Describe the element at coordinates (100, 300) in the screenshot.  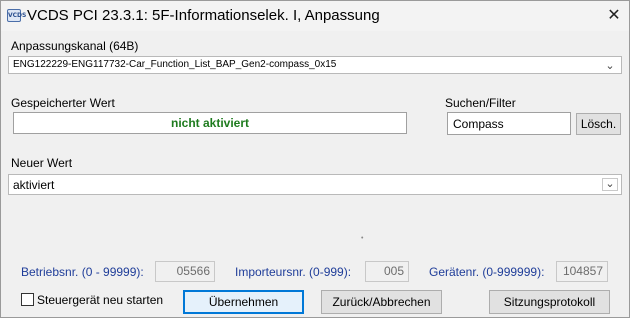
I see `restart-label: Steuergerät neu starten` at that location.